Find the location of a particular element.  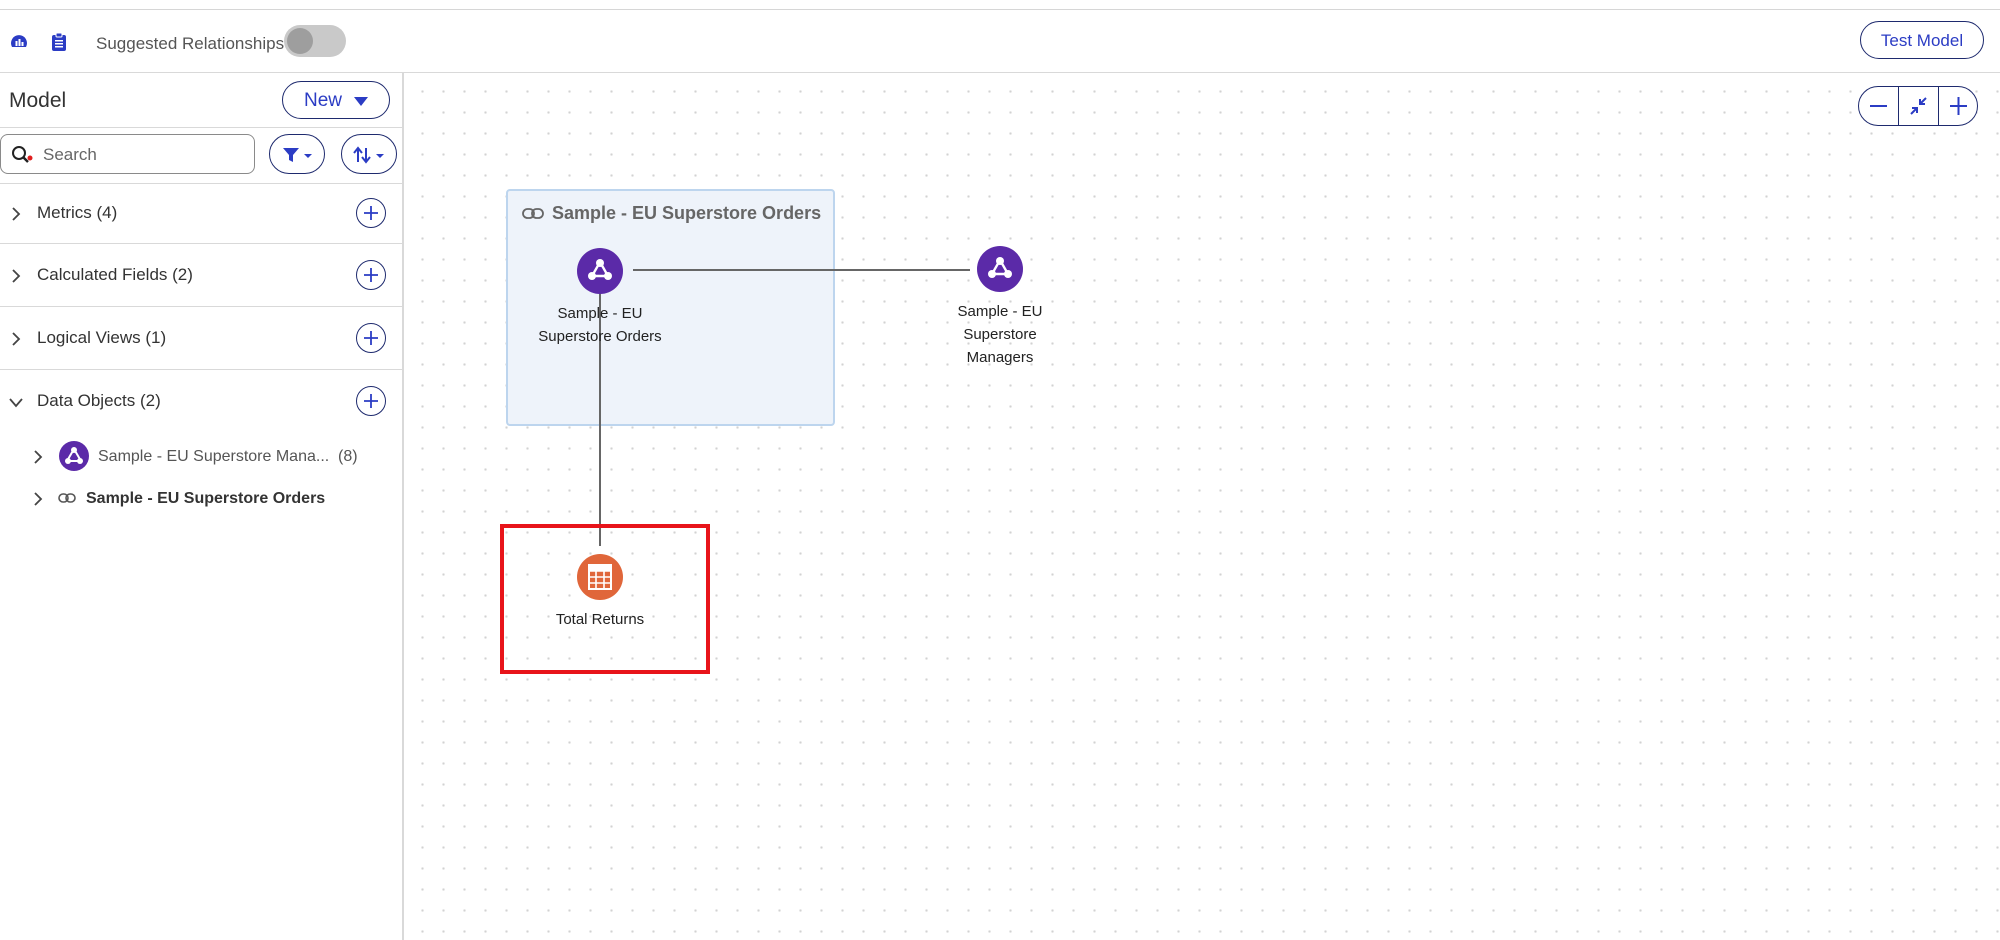

section-label: Metrics (4) is located at coordinates (77, 212).